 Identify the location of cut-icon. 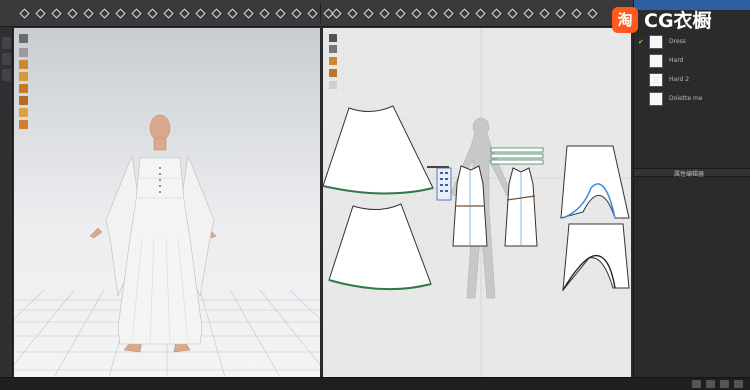
(152, 14).